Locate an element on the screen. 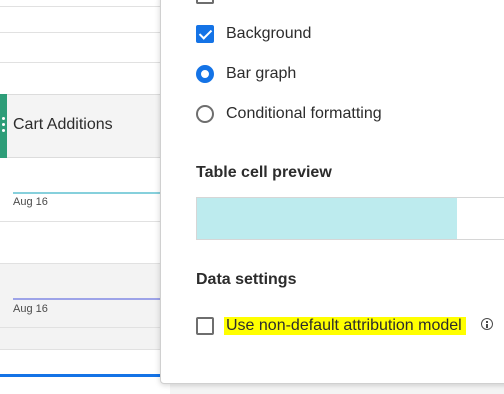 This screenshot has height=394, width=504. checkbox-offscreen is located at coordinates (205, 2).